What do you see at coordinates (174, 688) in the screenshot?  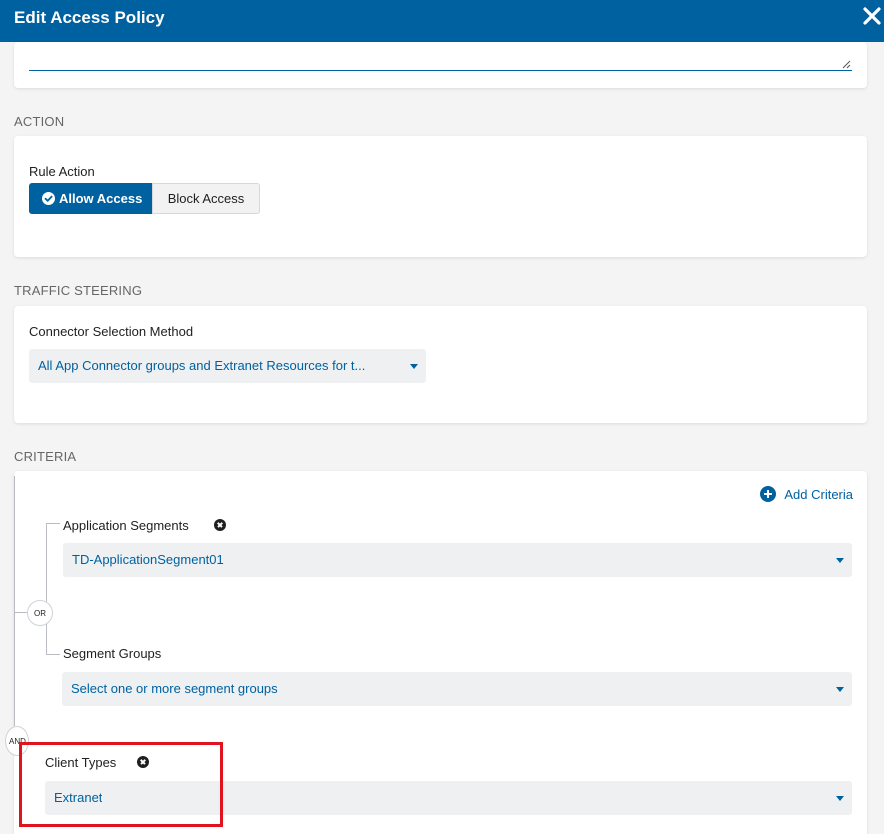 I see `segment-groups-placeholder: Select one or more segment groups` at bounding box center [174, 688].